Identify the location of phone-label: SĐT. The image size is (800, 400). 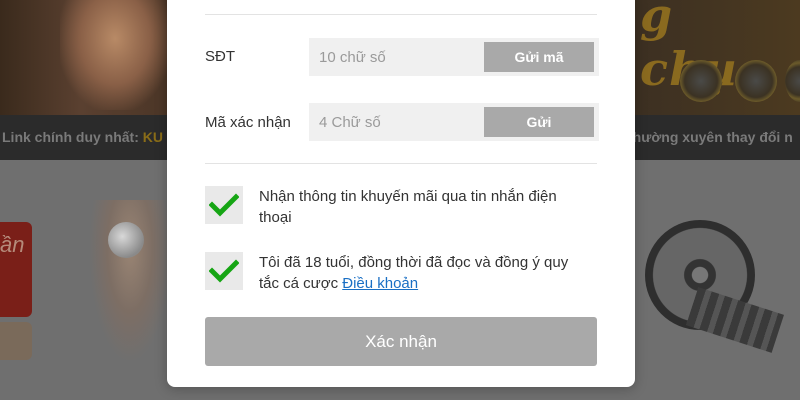
(220, 56).